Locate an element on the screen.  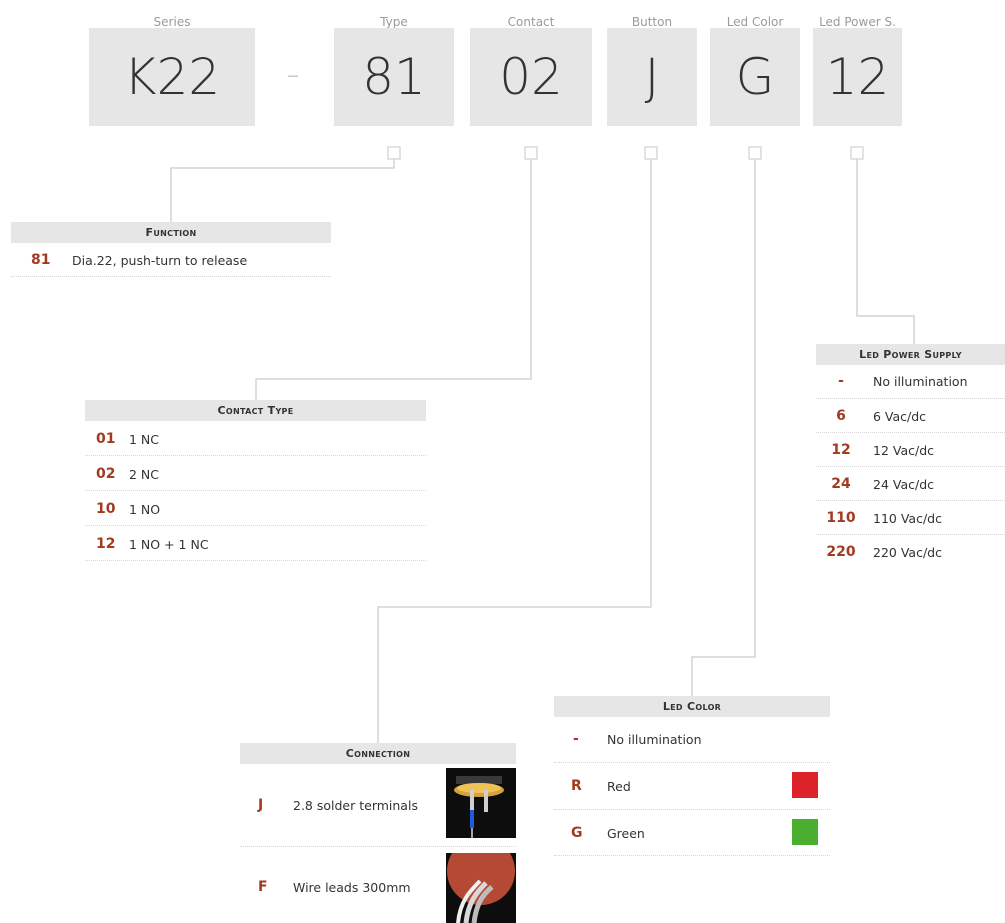
function-row: 81 Dia.22, push-turn to release is located at coordinates (171, 260).